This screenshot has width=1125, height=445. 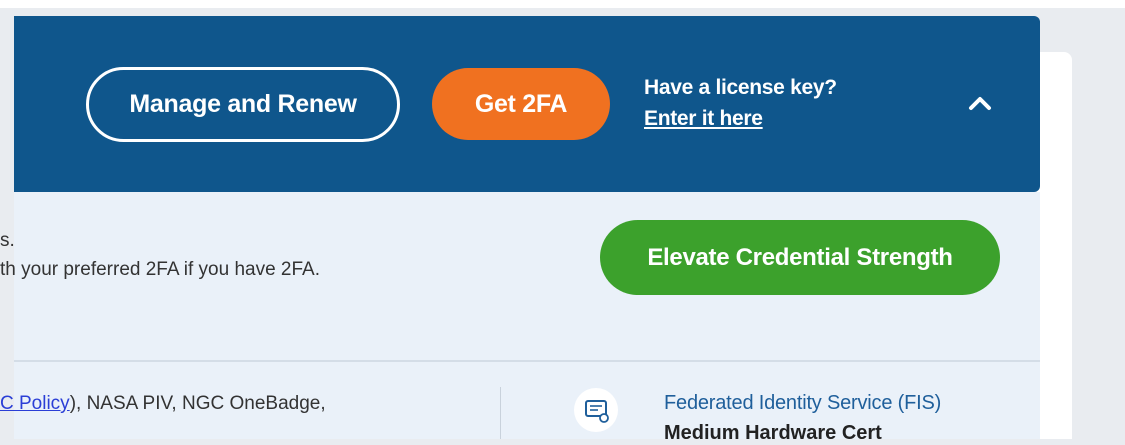 What do you see at coordinates (740, 87) in the screenshot?
I see `license-key-question: Have a license key?` at bounding box center [740, 87].